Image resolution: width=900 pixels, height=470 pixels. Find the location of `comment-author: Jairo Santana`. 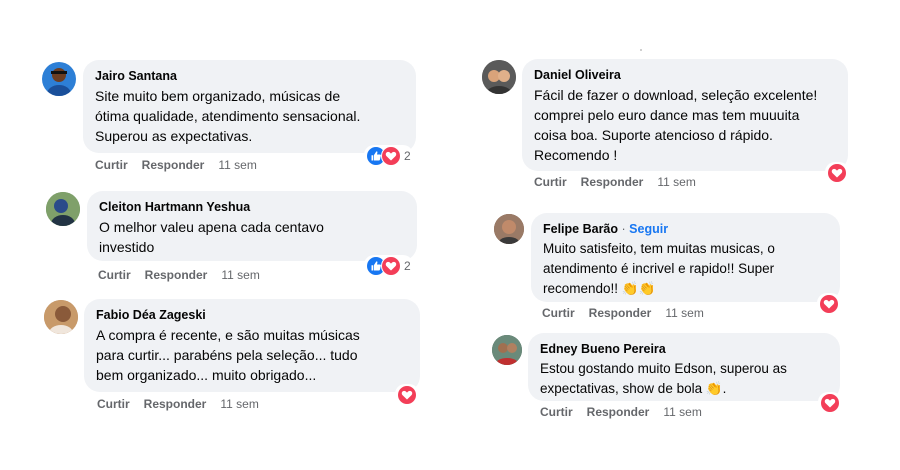

comment-author: Jairo Santana is located at coordinates (249, 76).